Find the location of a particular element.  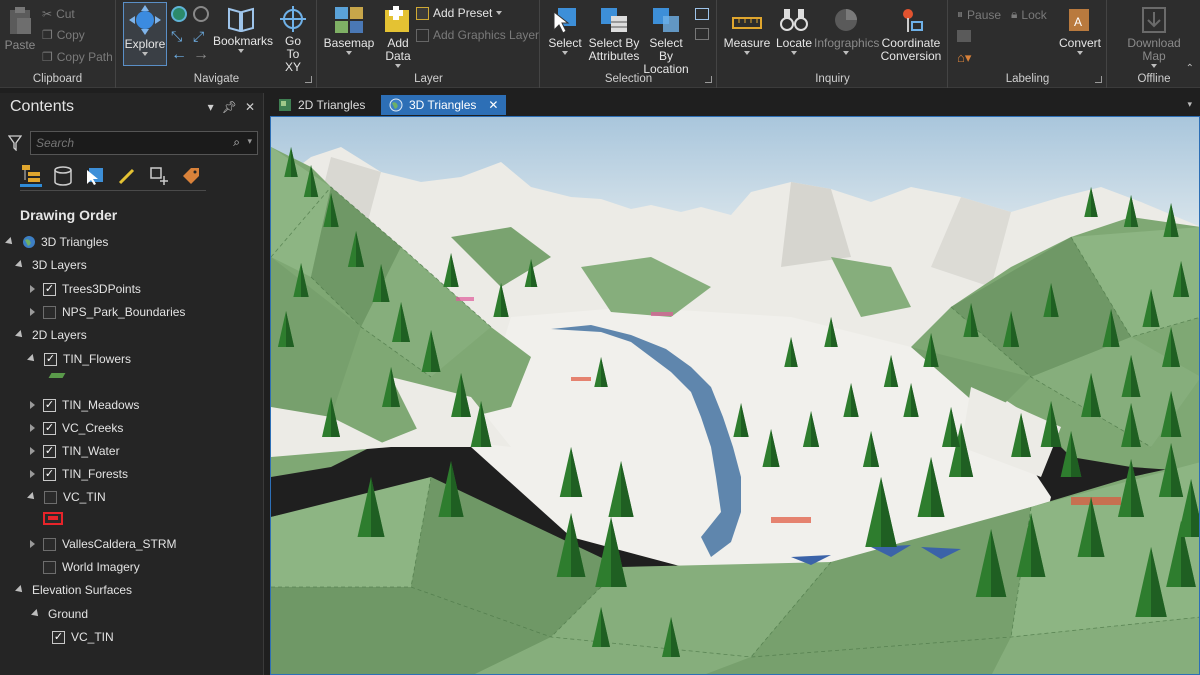

measure-button: Measure is located at coordinates (747, 30).